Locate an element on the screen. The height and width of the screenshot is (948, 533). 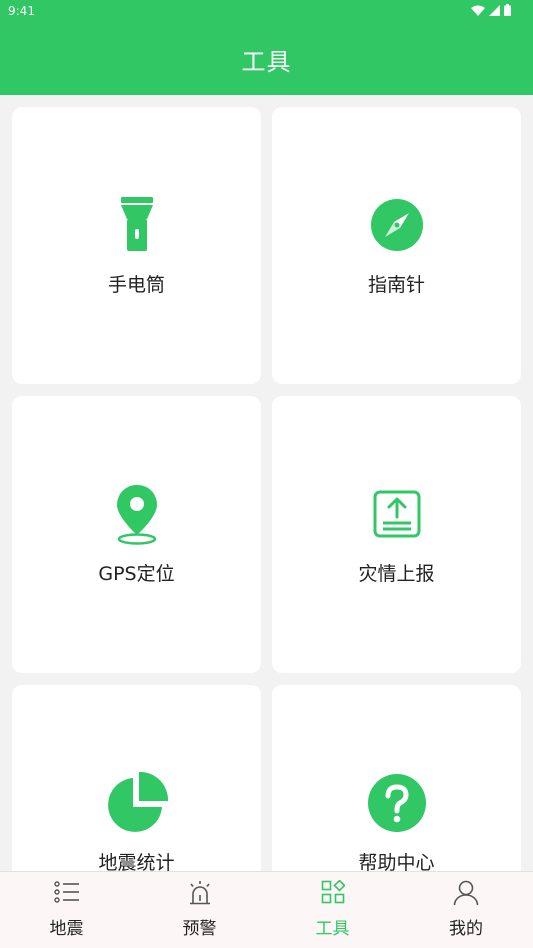
tab-warning: 预警 is located at coordinates (199, 910).